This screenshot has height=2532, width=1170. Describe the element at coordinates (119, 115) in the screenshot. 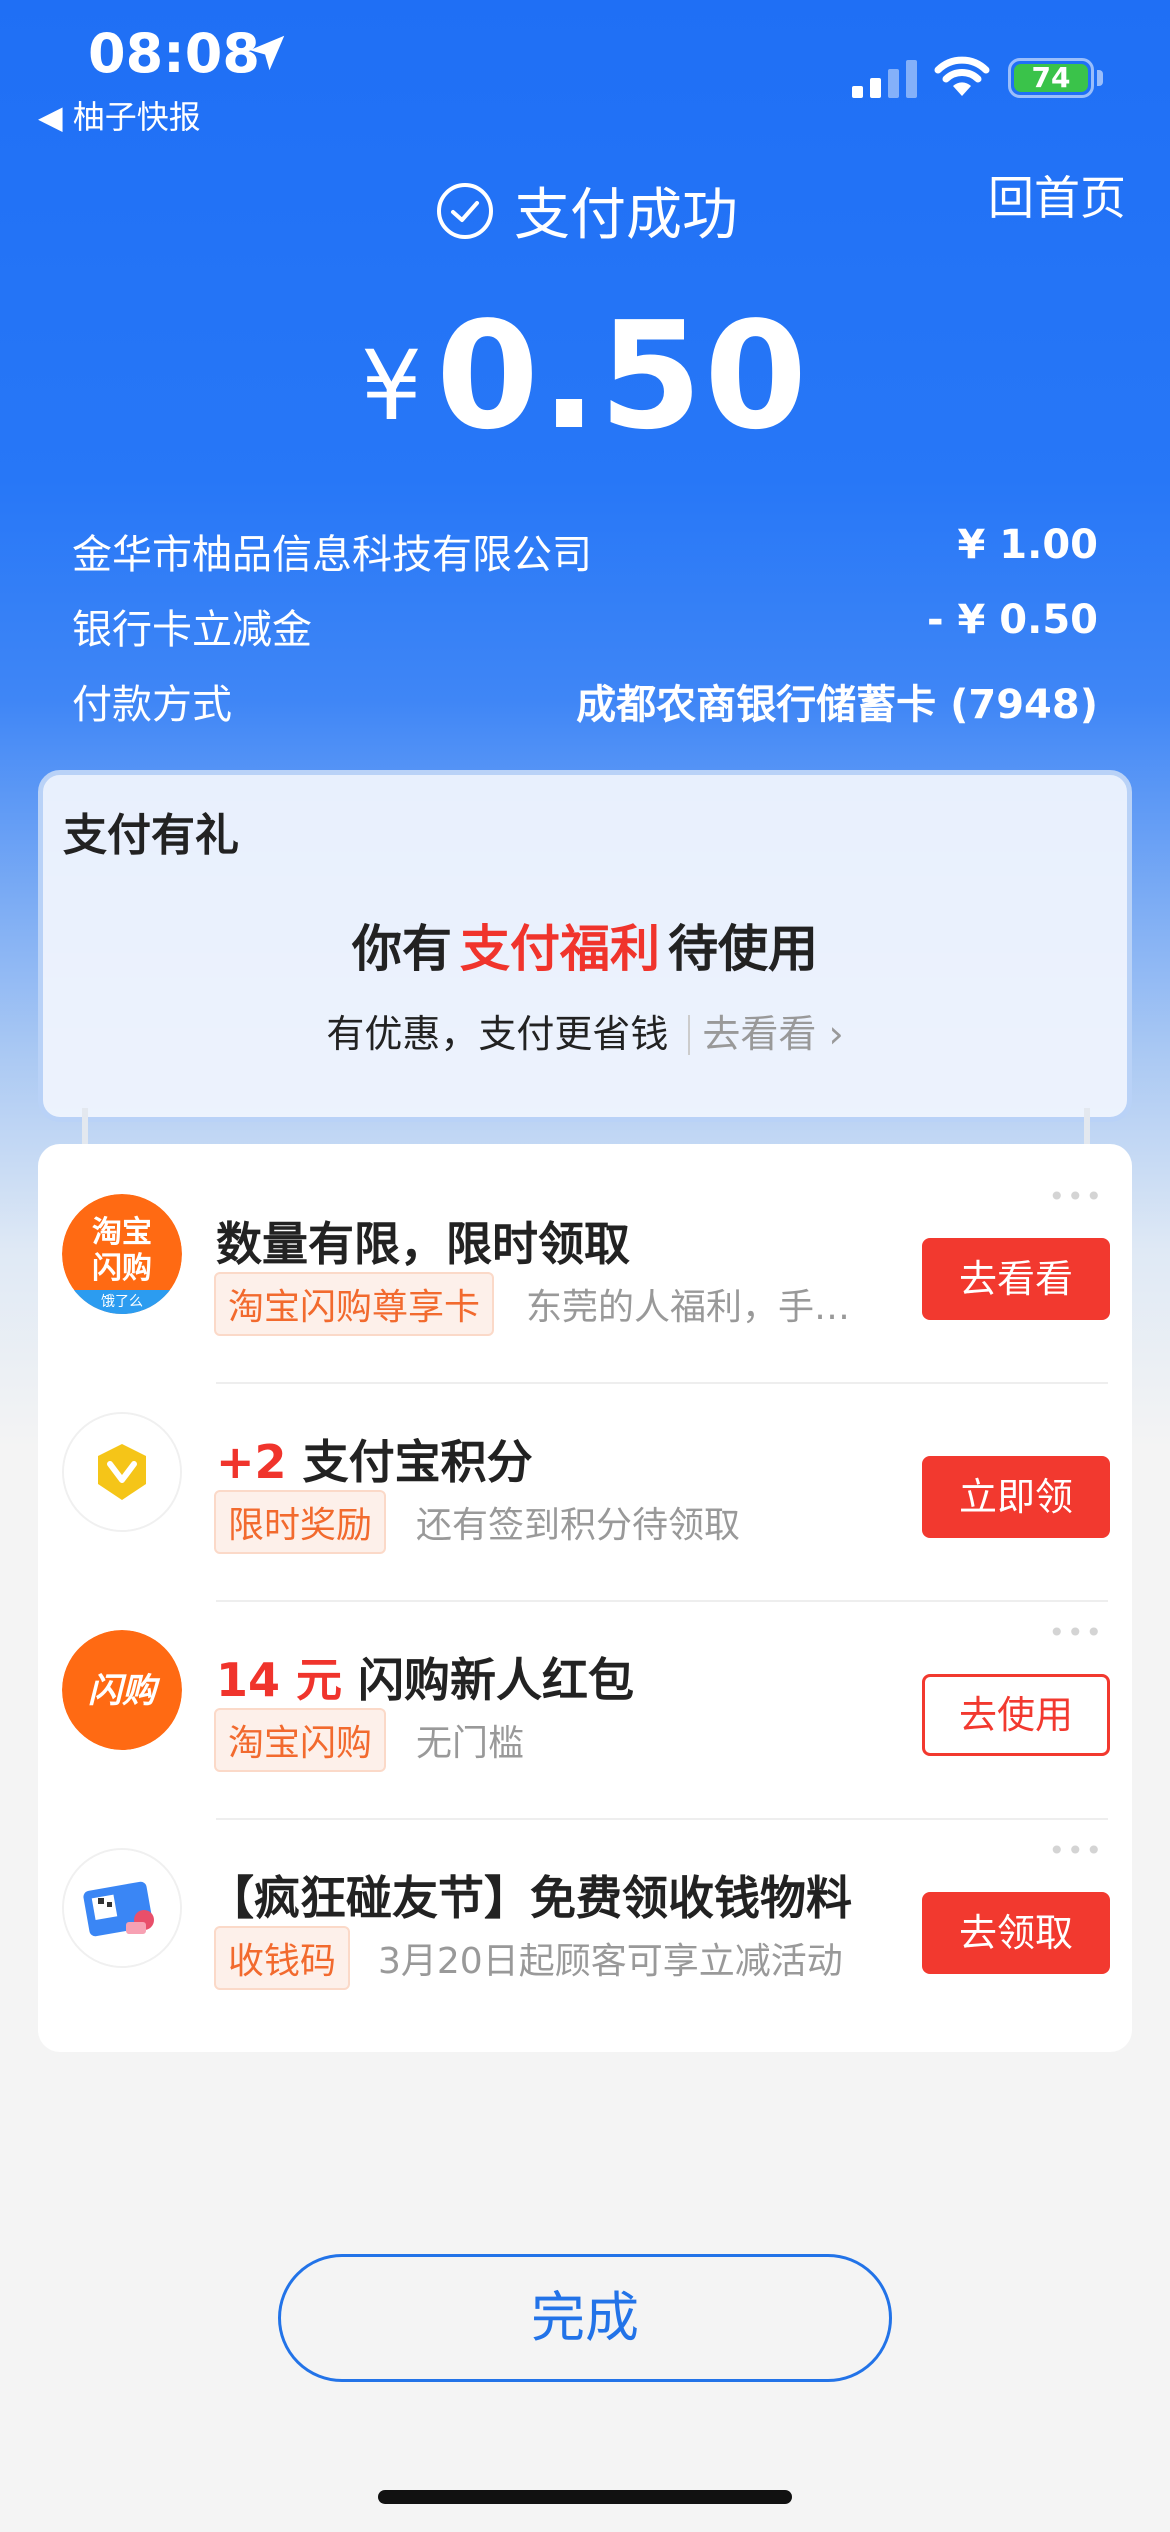

I see `back-to-app-link: ◀ 柚子快报` at that location.